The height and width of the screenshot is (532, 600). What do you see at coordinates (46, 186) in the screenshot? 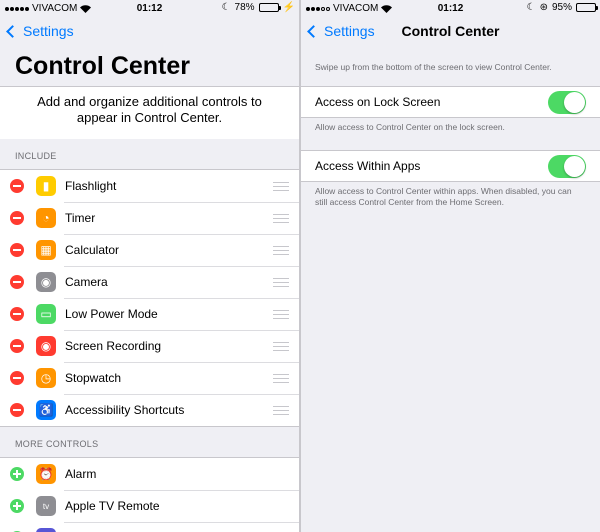
I see `flashlight-icon: ▮` at bounding box center [46, 186].